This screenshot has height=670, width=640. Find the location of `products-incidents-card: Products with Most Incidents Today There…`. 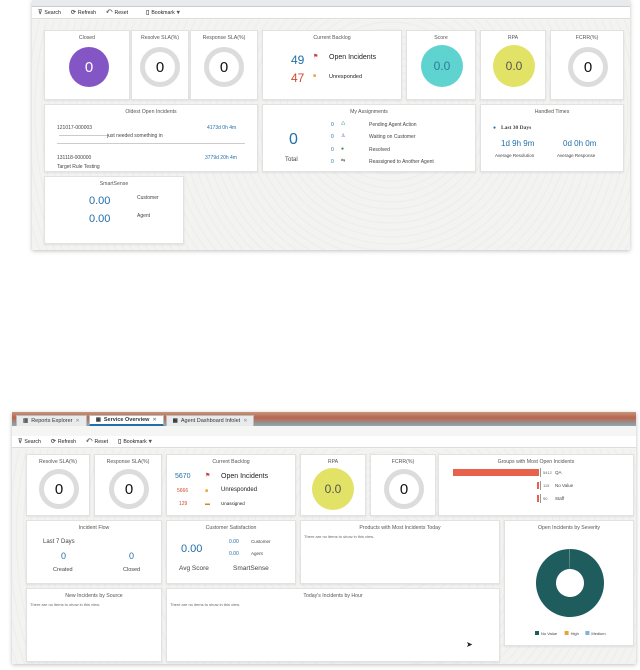

products-incidents-card: Products with Most Incidents Today There… is located at coordinates (400, 552).